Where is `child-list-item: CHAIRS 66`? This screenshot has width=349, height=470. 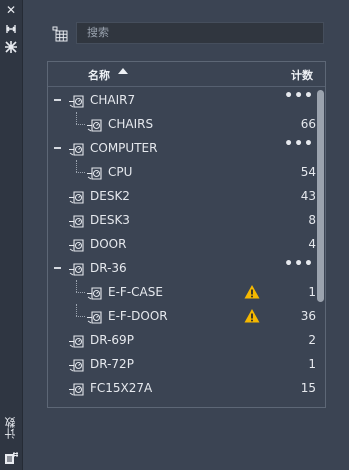 child-list-item: CHAIRS 66 is located at coordinates (182, 124).